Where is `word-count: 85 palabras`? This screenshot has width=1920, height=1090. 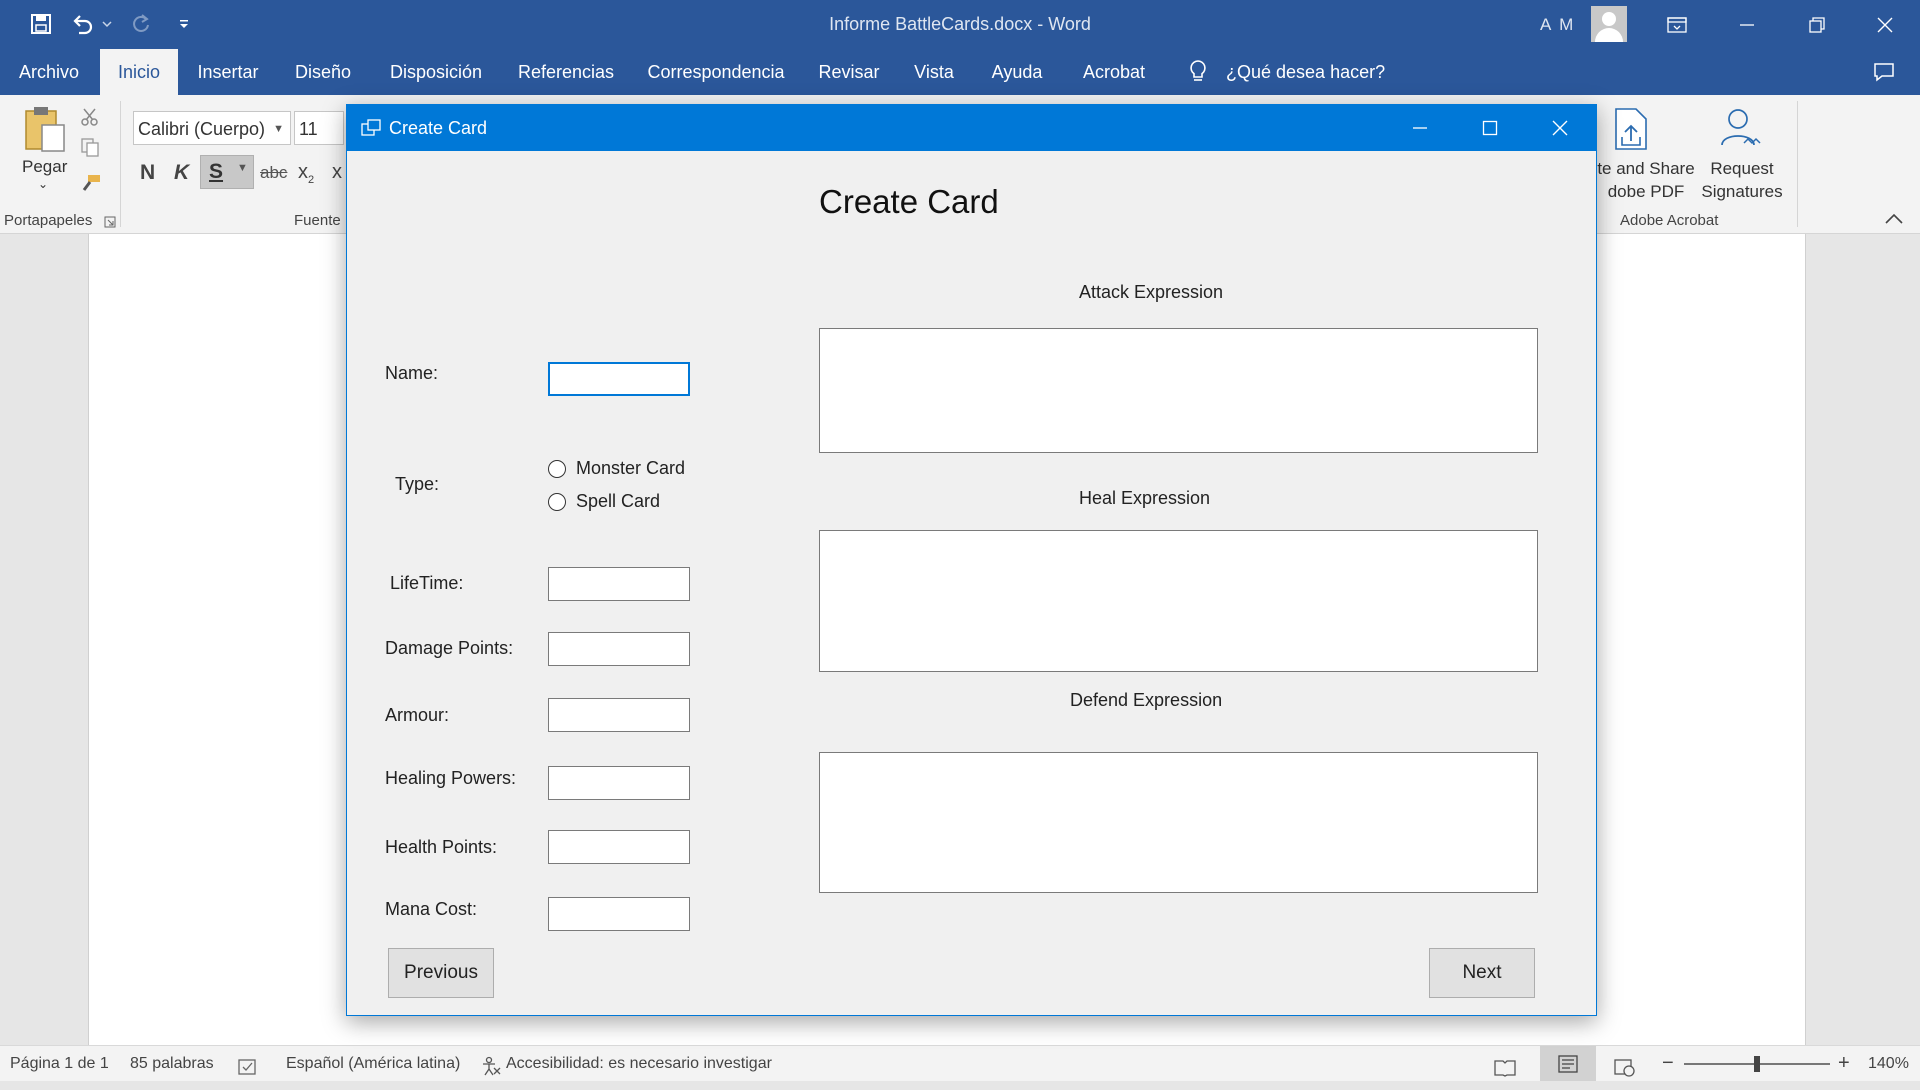
word-count: 85 palabras is located at coordinates (172, 1063).